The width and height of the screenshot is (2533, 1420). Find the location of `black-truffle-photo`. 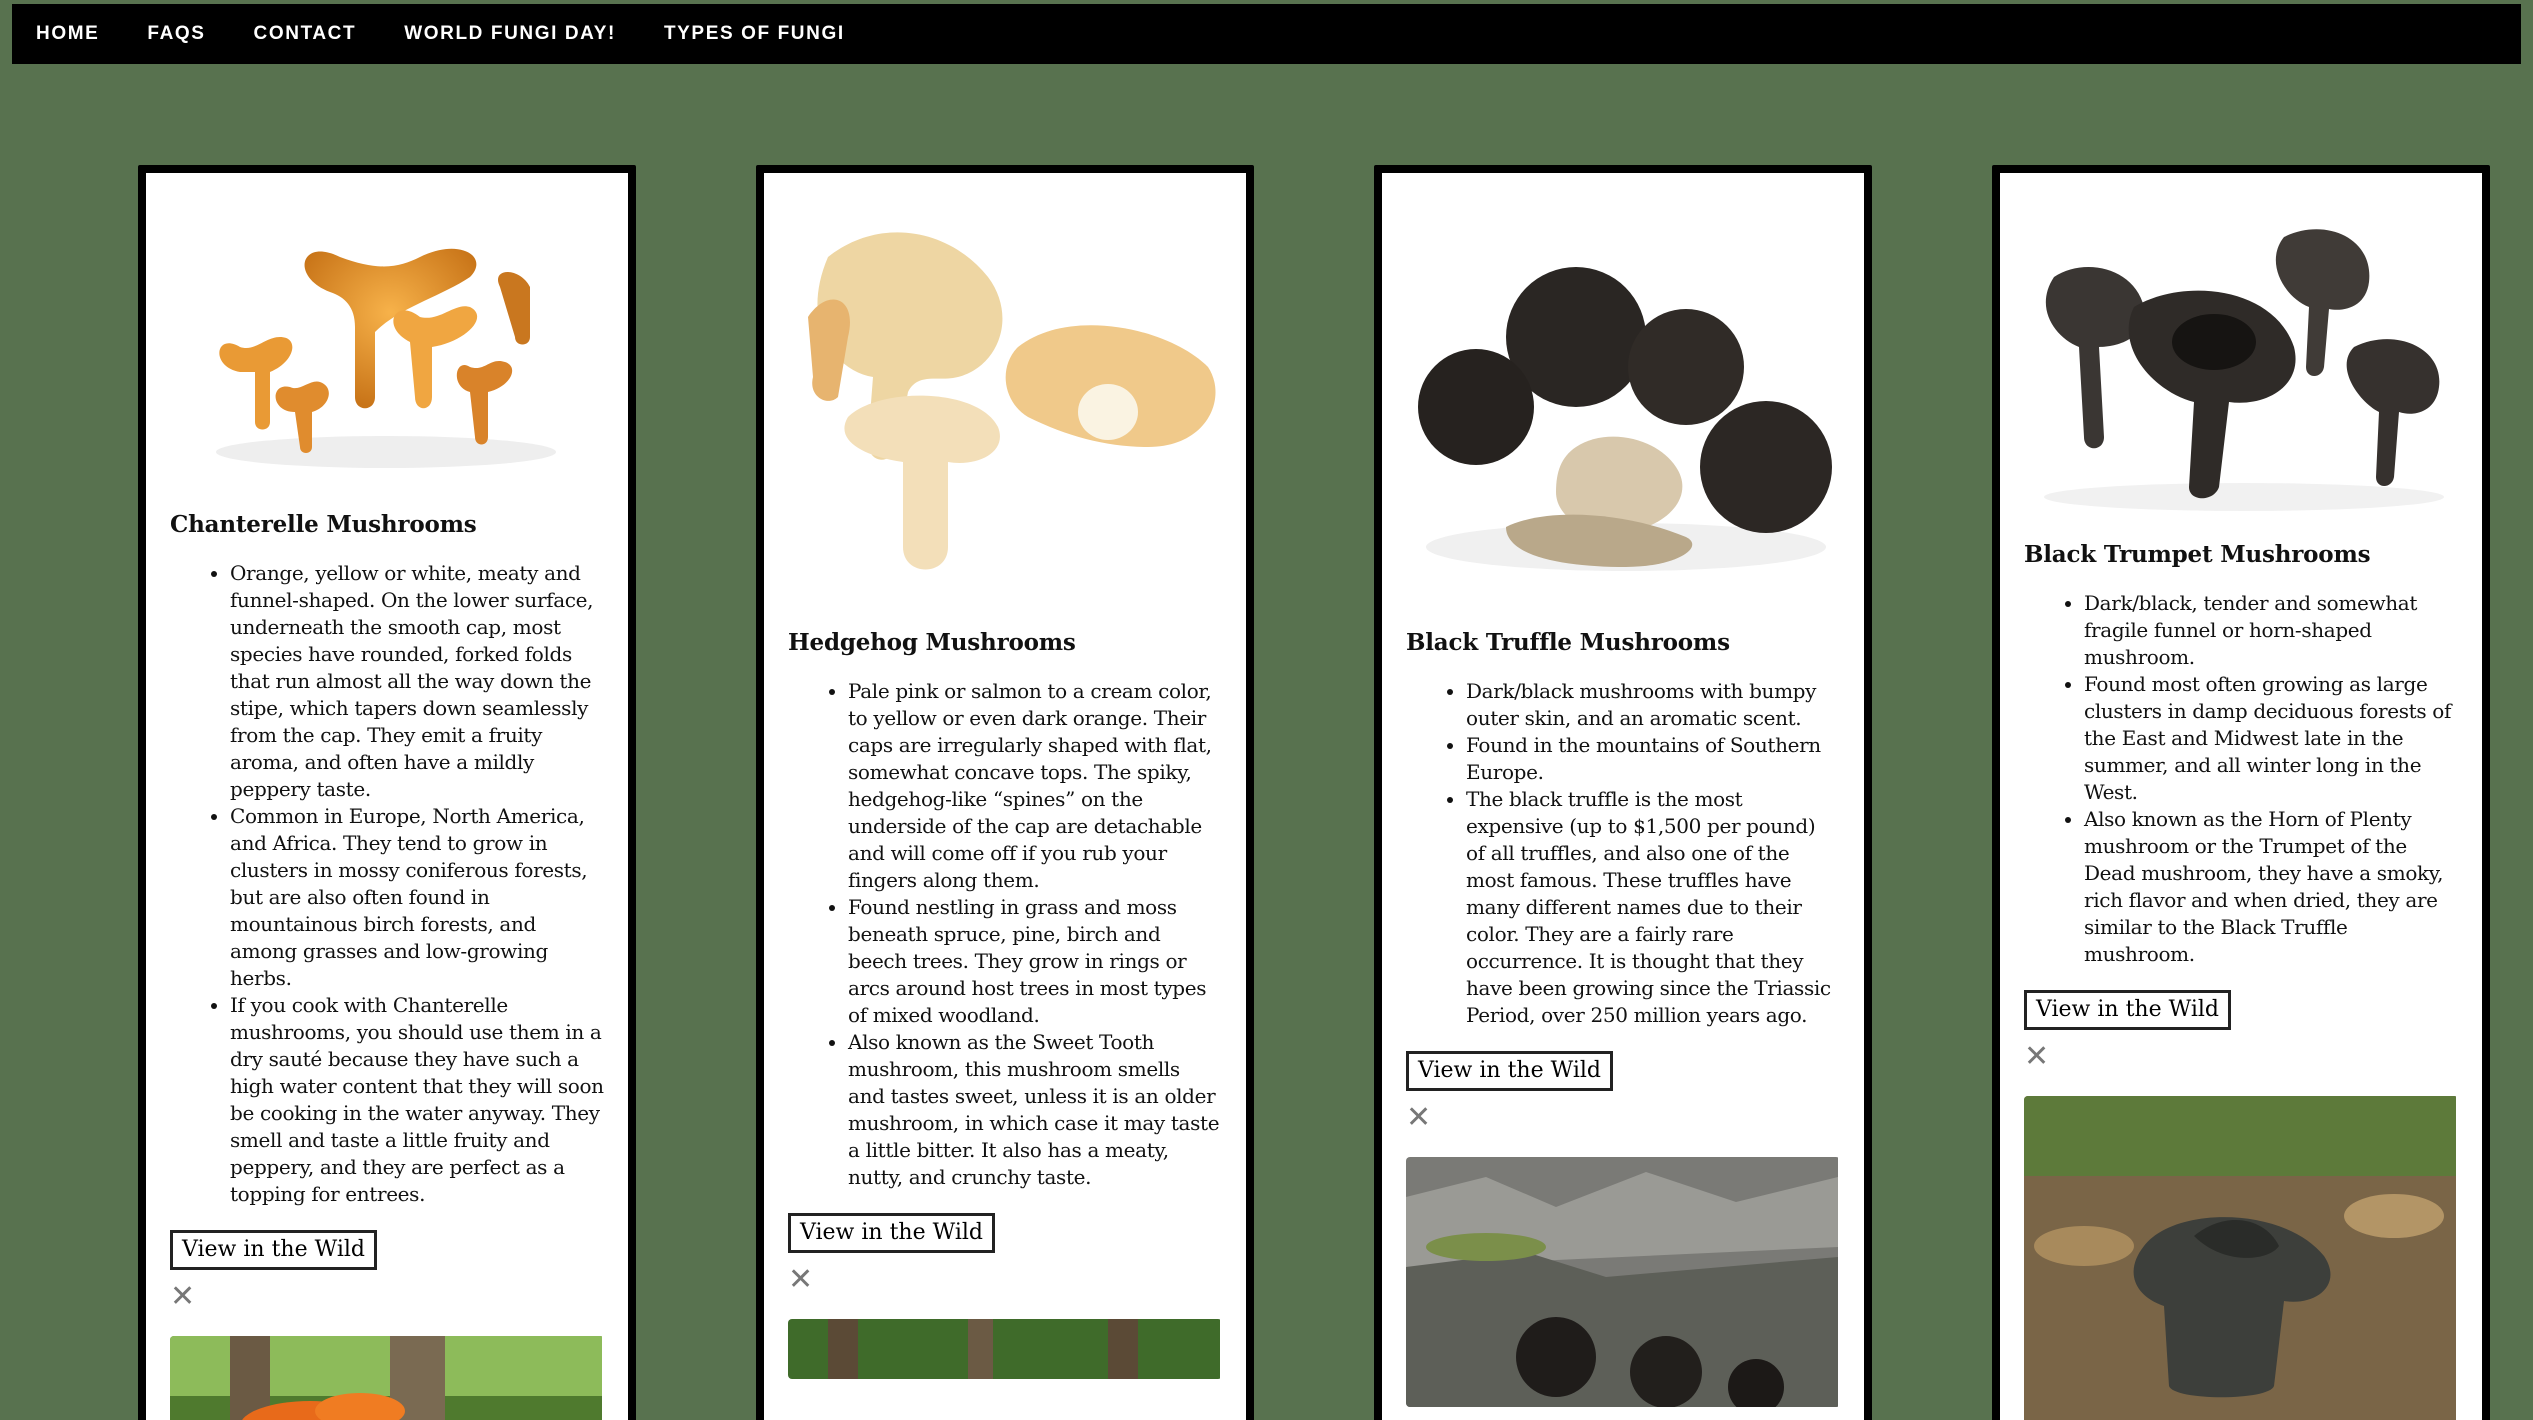

black-truffle-photo is located at coordinates (1623, 401).